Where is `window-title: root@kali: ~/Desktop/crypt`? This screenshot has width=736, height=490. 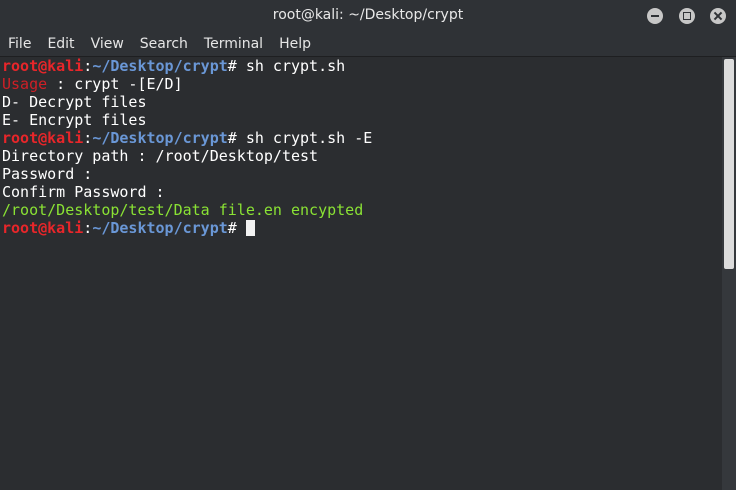 window-title: root@kali: ~/Desktop/crypt is located at coordinates (368, 15).